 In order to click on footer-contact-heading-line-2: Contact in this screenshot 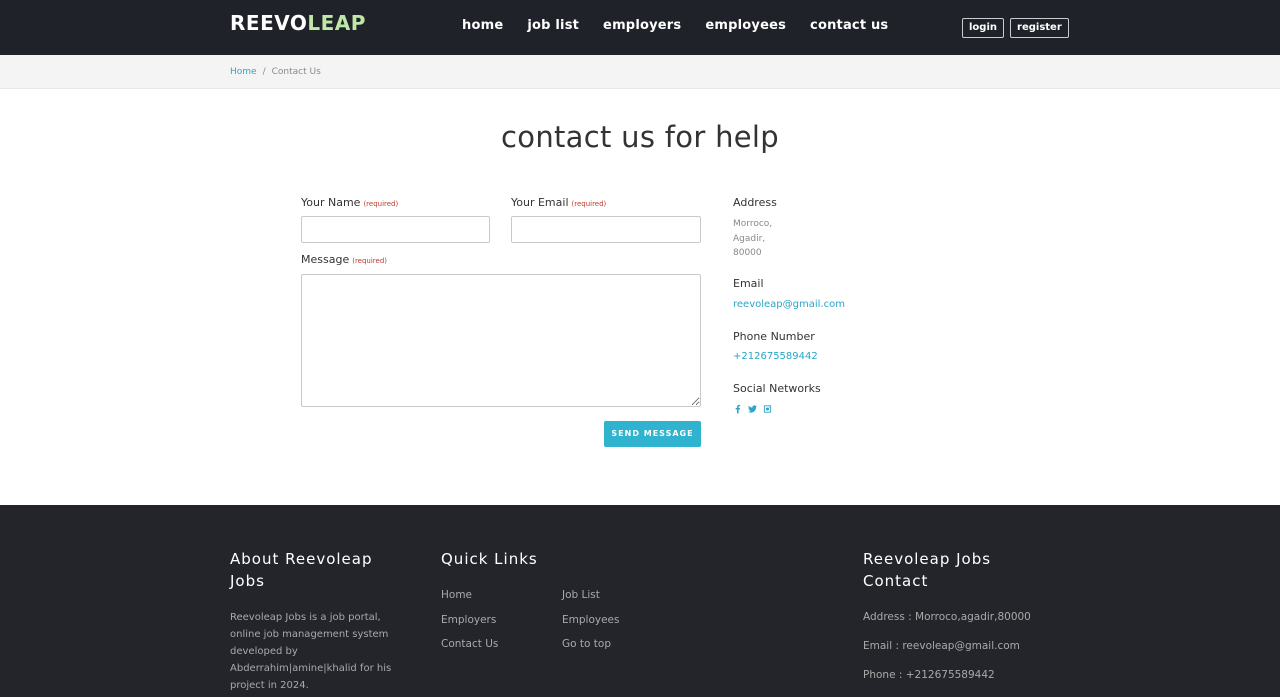, I will do `click(896, 581)`.